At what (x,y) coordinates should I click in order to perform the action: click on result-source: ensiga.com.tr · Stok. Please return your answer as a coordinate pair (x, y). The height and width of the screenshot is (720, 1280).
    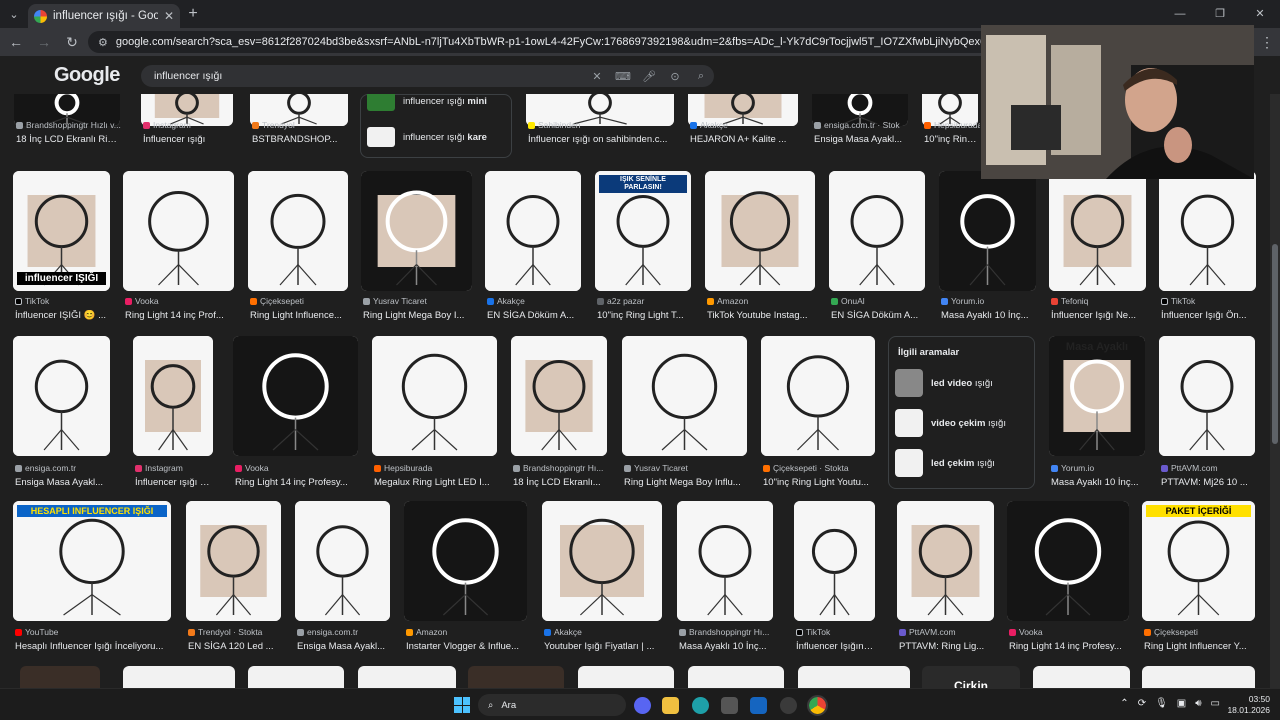
    Looking at the image, I should click on (862, 125).